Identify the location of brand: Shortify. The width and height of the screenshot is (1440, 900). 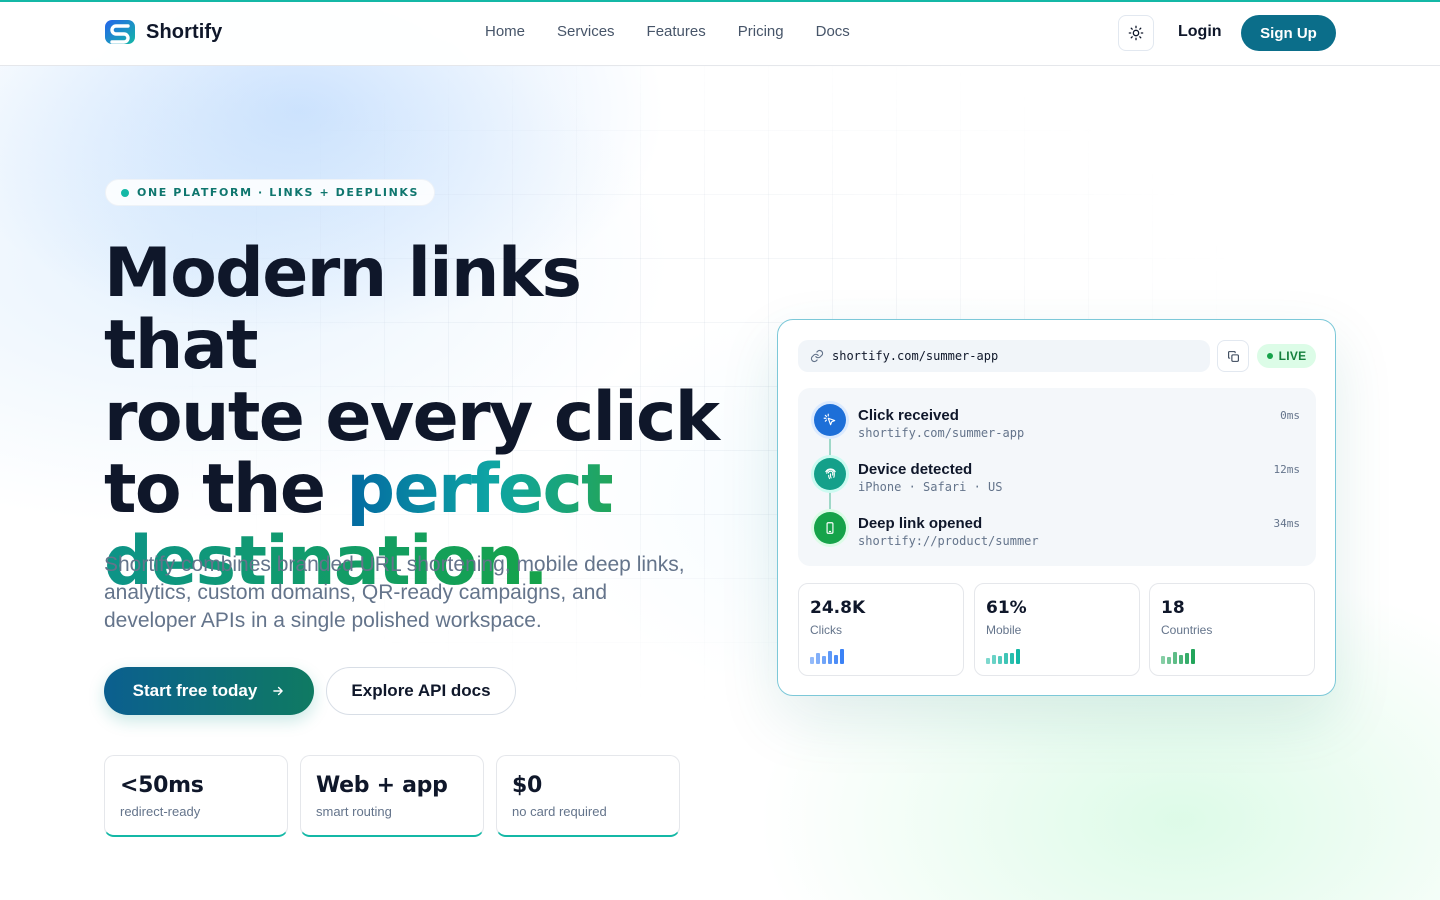
(163, 32).